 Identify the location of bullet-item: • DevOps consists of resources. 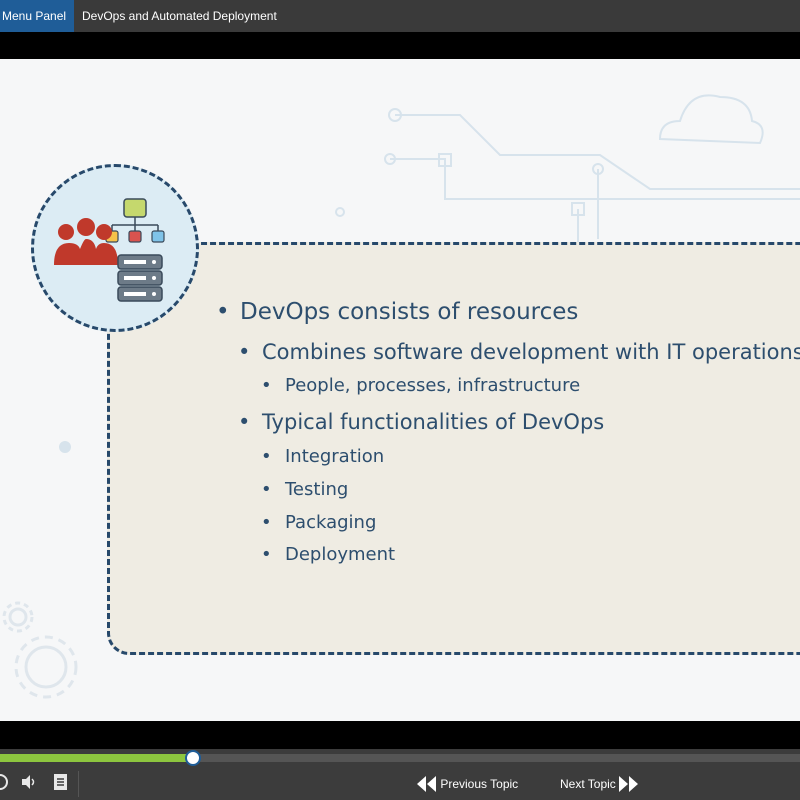
(397, 312).